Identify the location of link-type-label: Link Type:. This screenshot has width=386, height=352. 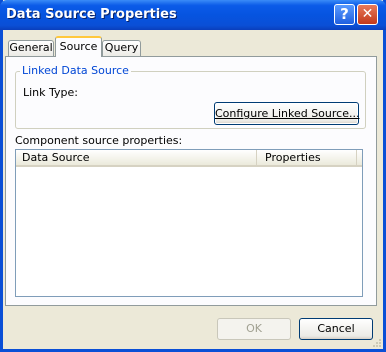
(50, 92).